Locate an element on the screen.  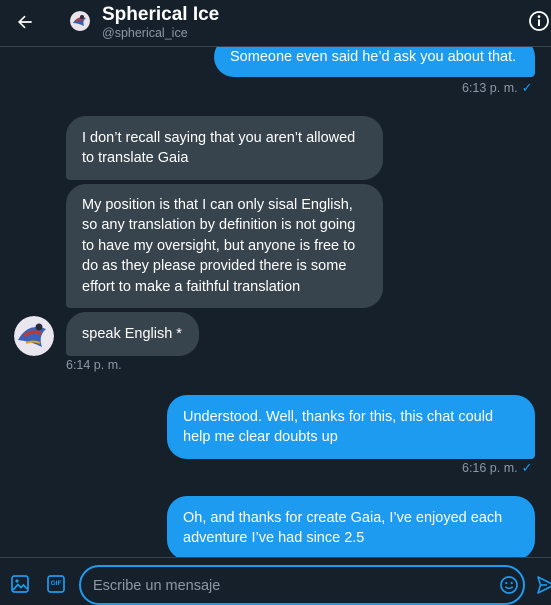
message-composer: GIF is located at coordinates (275, 581).